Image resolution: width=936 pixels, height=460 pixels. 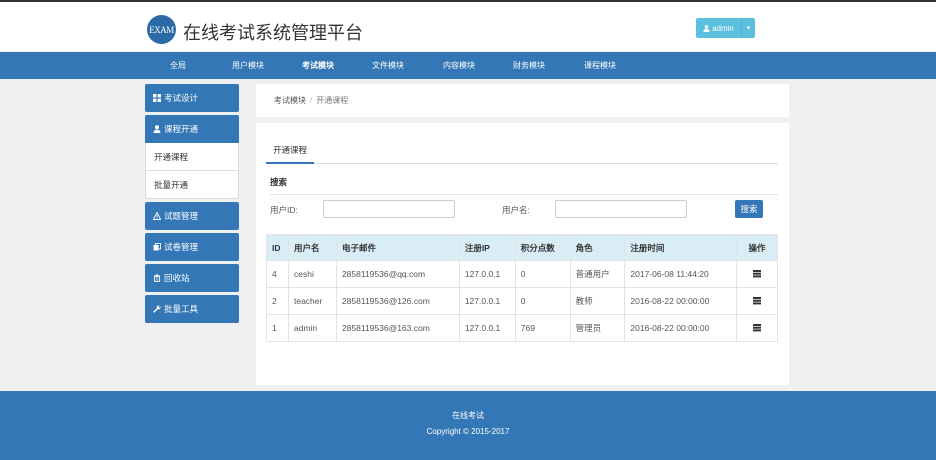 What do you see at coordinates (312, 328) in the screenshot?
I see `cell-username: admin` at bounding box center [312, 328].